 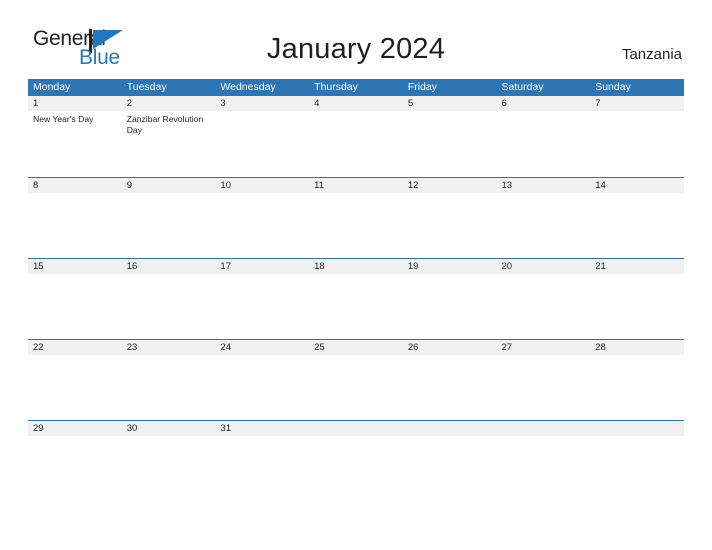 I want to click on date-number-29: 29, so click(x=75, y=428).